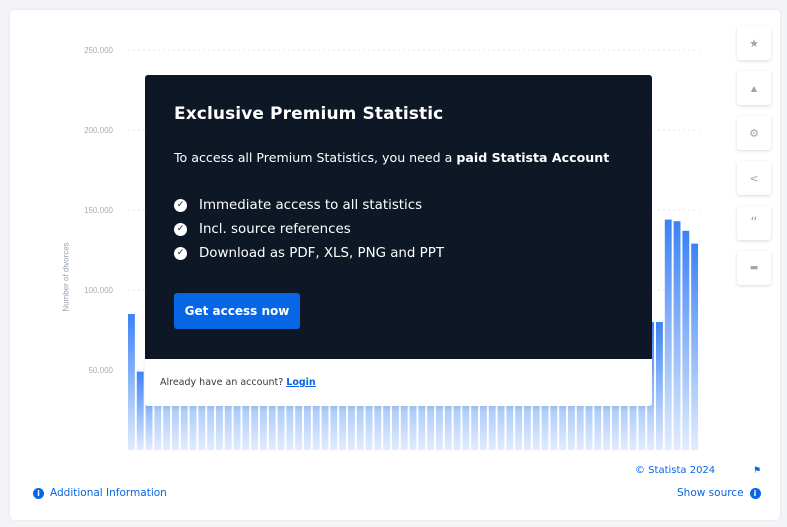 This screenshot has height=527, width=787. What do you see at coordinates (322, 253) in the screenshot?
I see `benefit-label: Download as PDF, XLS, PNG and PPT` at bounding box center [322, 253].